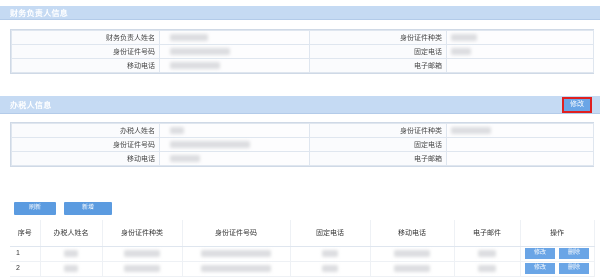 This screenshot has height=280, width=600. What do you see at coordinates (71, 233) in the screenshot?
I see `col-name: 办税人姓名` at bounding box center [71, 233].